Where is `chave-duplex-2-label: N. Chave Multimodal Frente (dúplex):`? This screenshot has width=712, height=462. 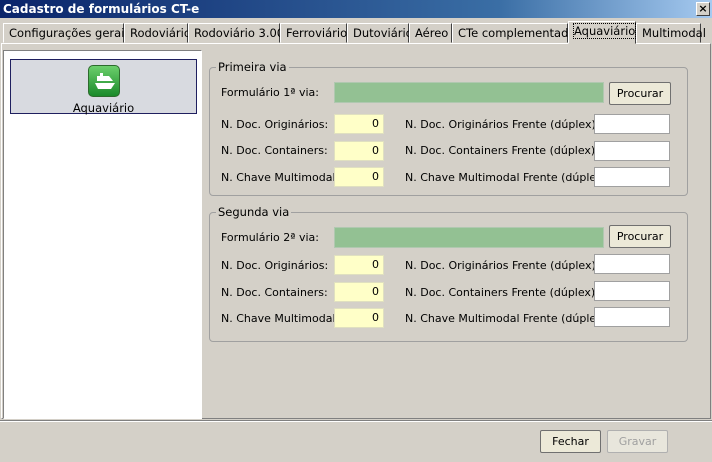 chave-duplex-2-label: N. Chave Multimodal Frente (dúplex): is located at coordinates (508, 318).